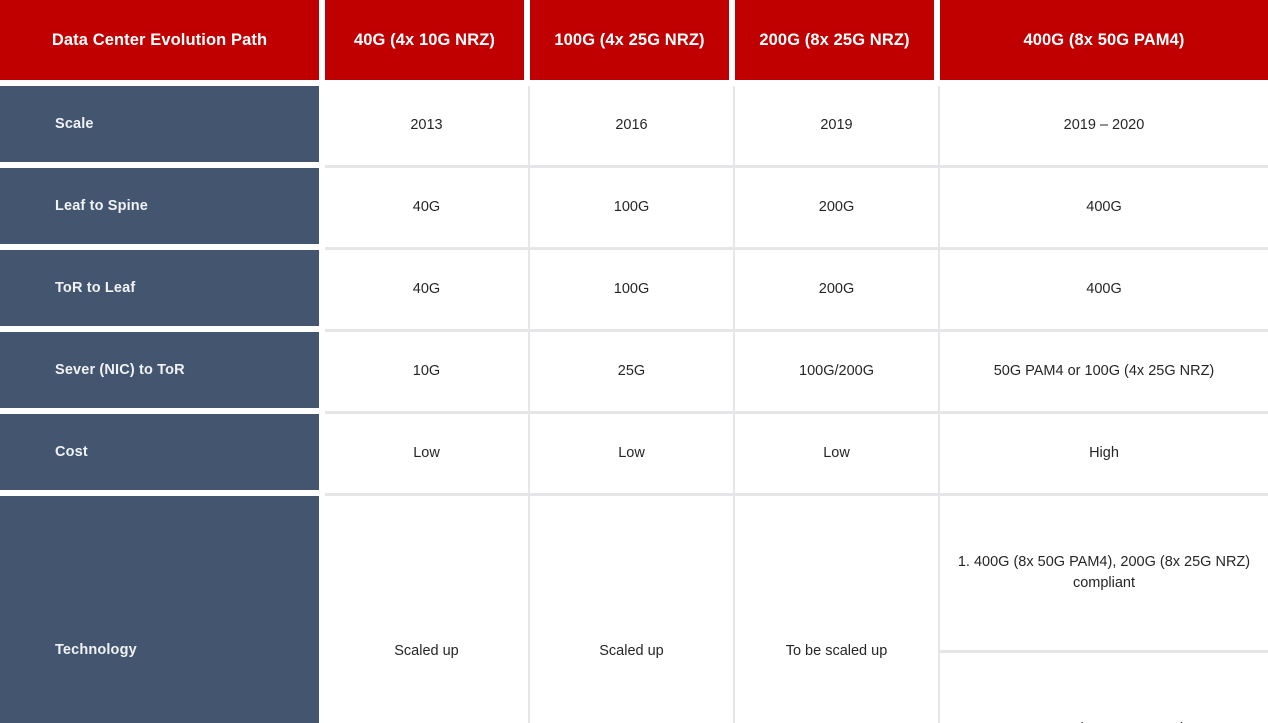 The image size is (1268, 723). I want to click on cell-leaf-to-spine-40g: 40G, so click(427, 209).